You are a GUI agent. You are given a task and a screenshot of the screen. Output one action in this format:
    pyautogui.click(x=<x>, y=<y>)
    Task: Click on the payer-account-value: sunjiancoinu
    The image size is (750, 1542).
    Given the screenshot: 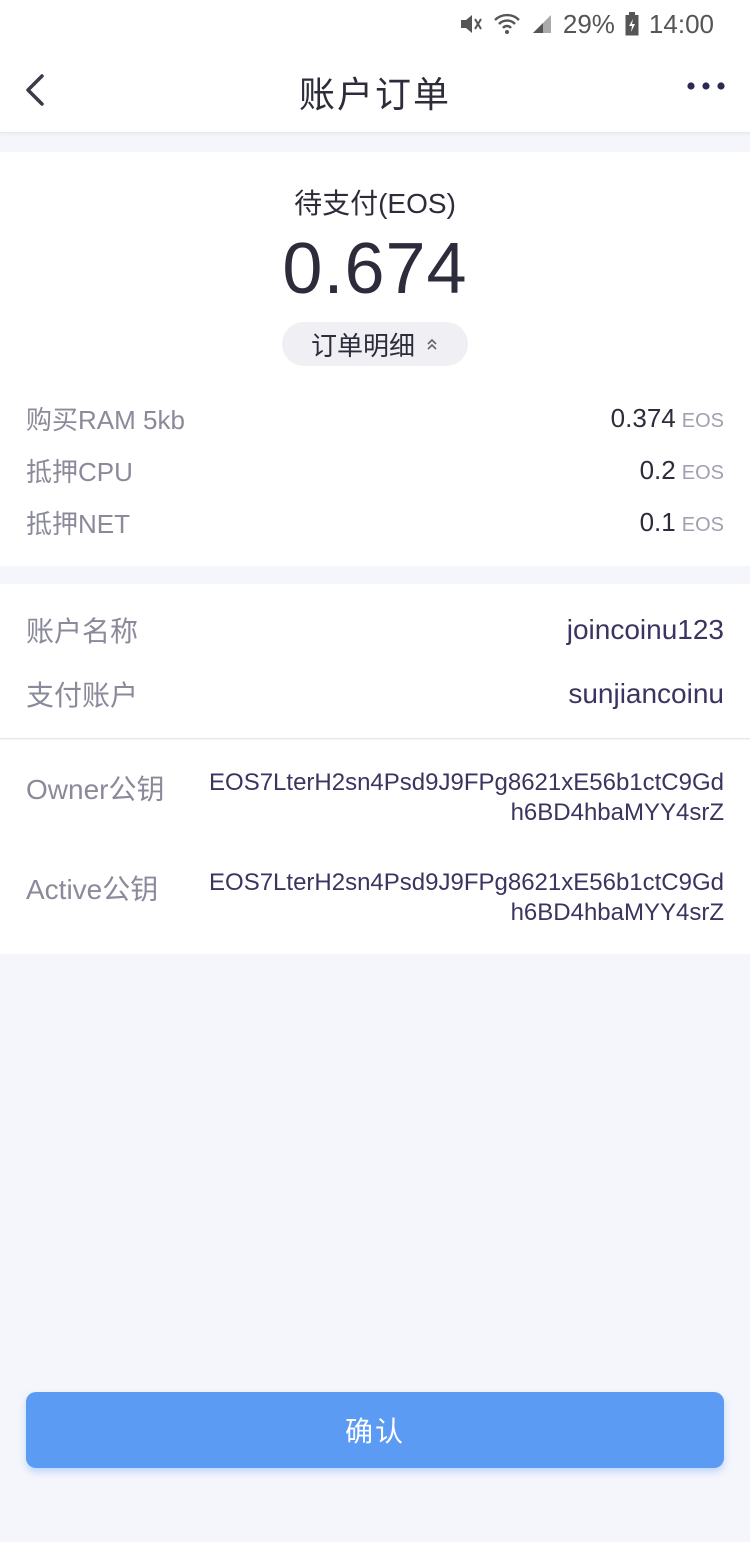 What is the action you would take?
    pyautogui.click(x=646, y=693)
    